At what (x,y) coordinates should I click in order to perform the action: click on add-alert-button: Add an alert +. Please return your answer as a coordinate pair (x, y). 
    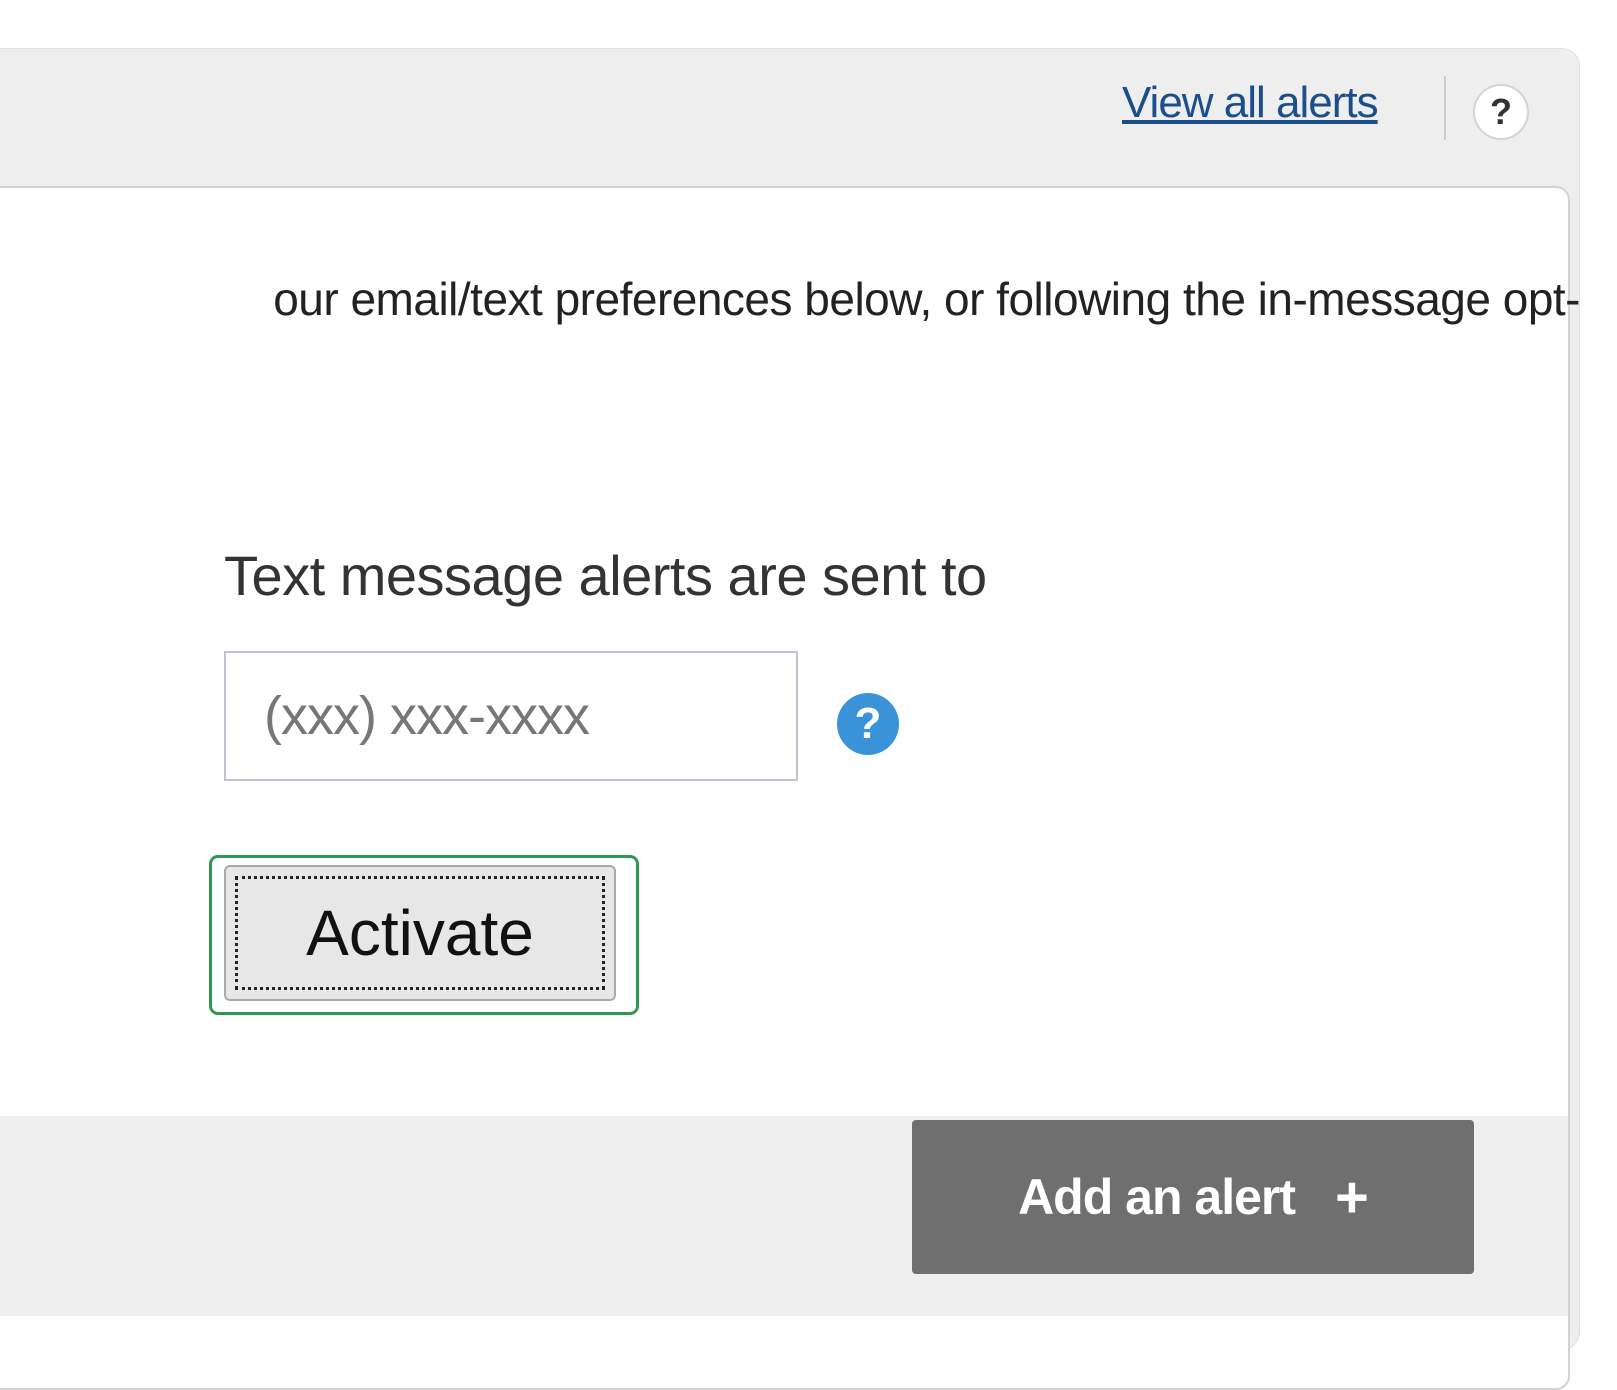
    Looking at the image, I should click on (1193, 1197).